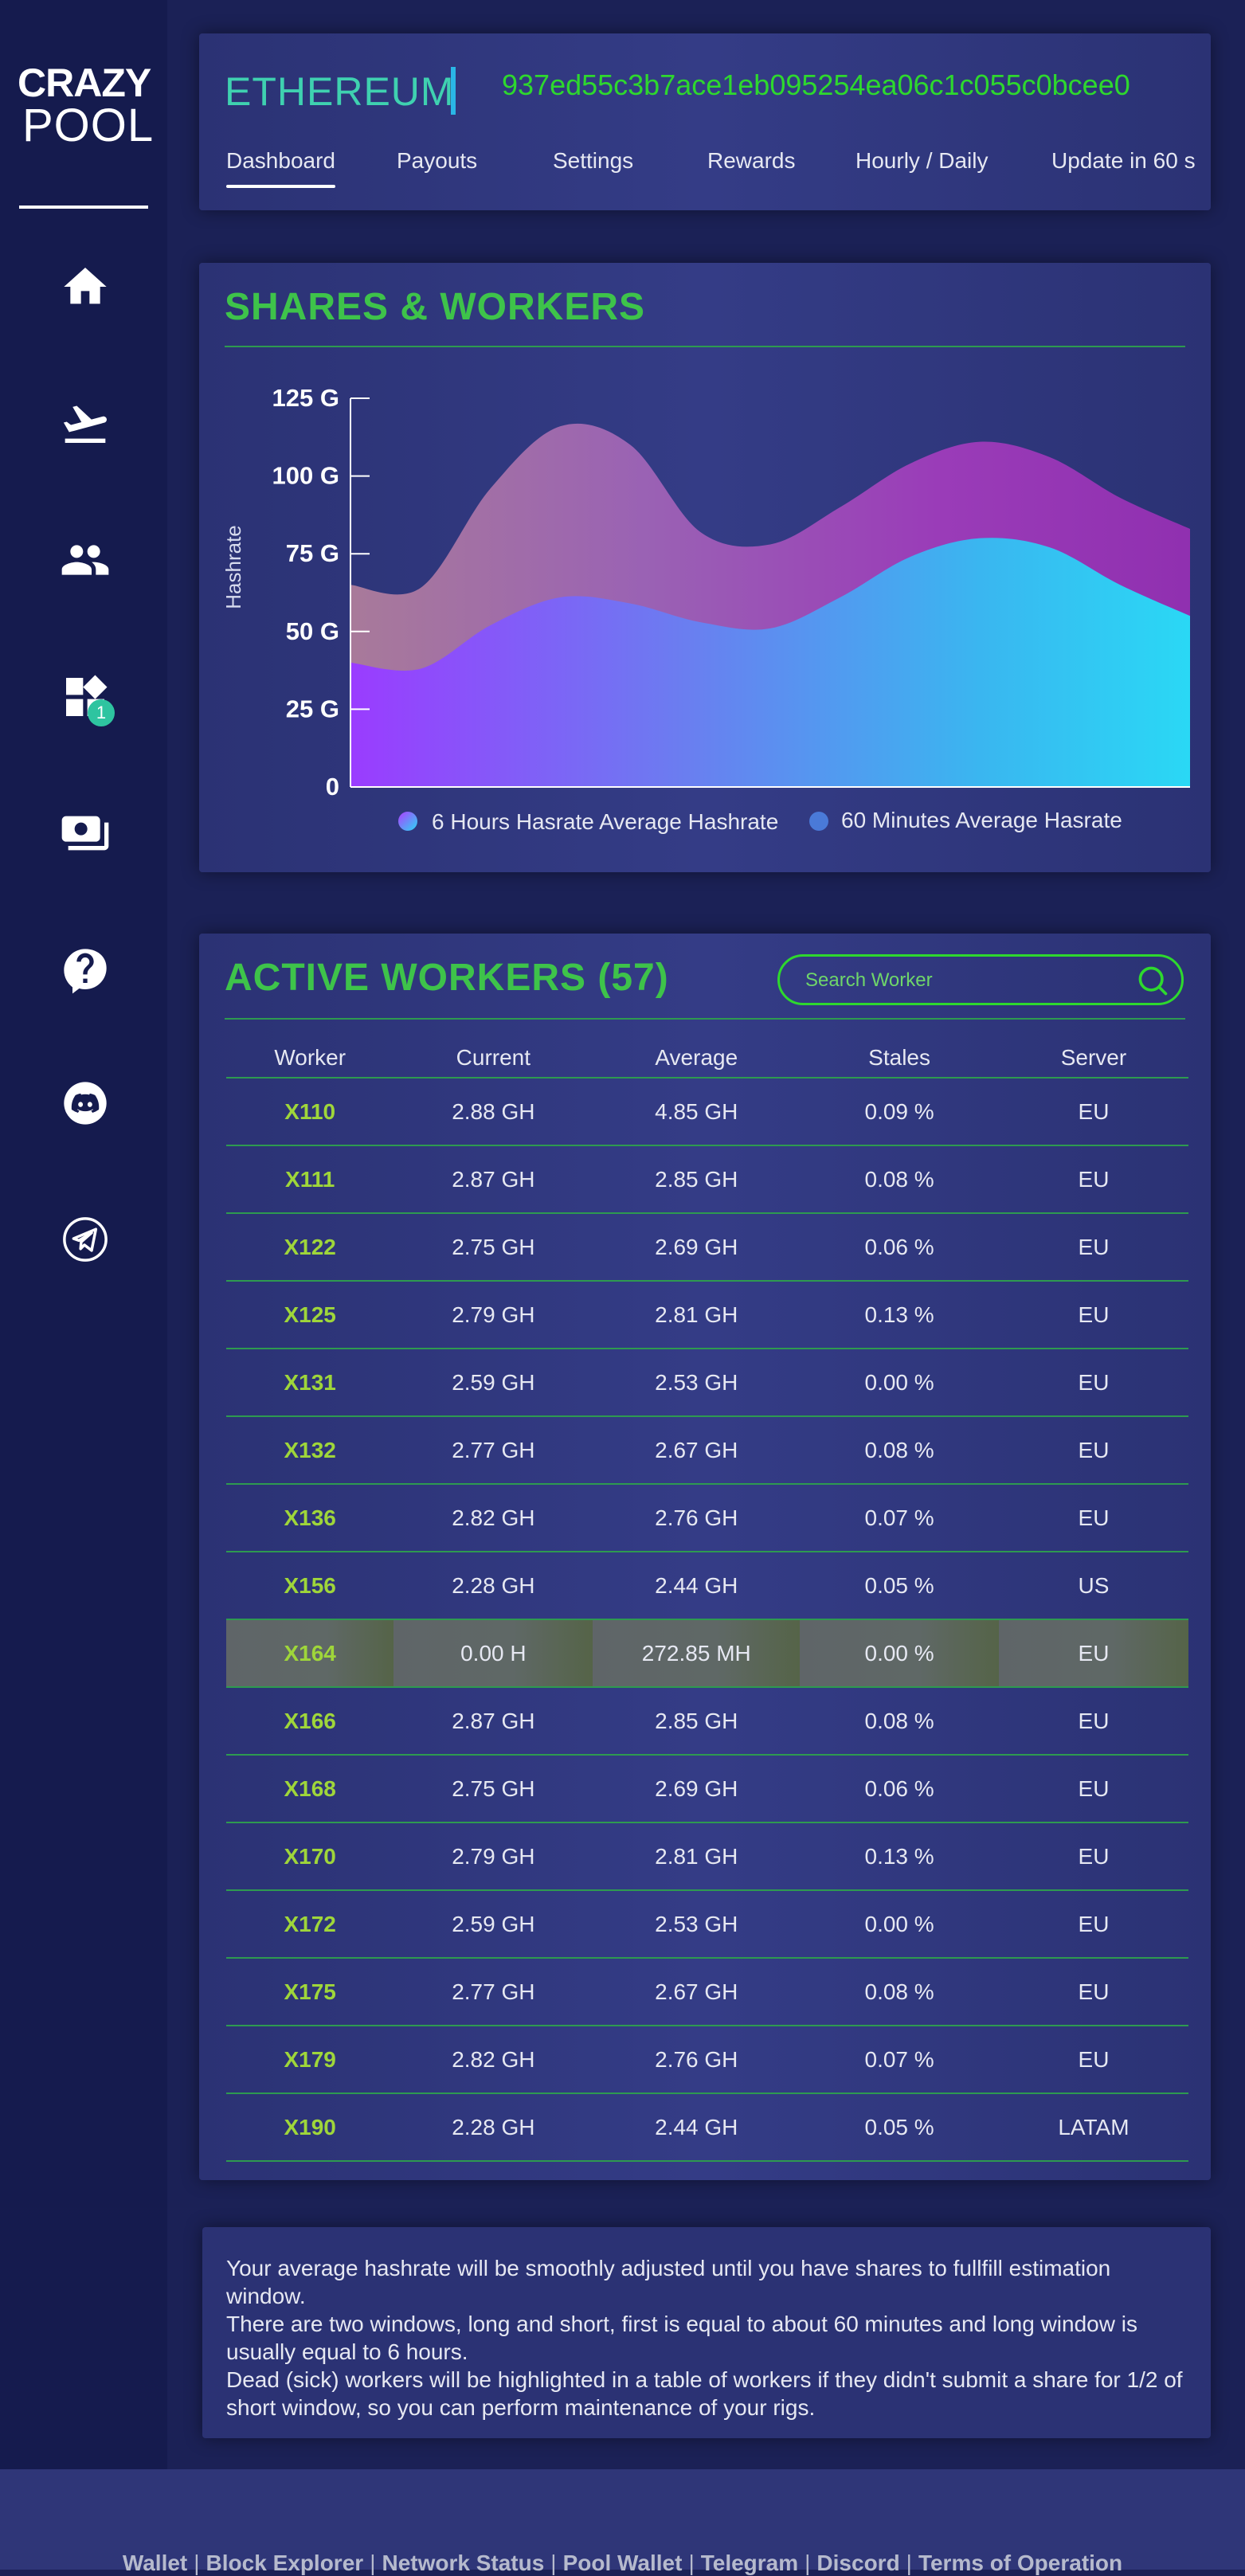  I want to click on worker-row: X172 2.59 GH 2.53 GH 0.00 % EU, so click(707, 1924).